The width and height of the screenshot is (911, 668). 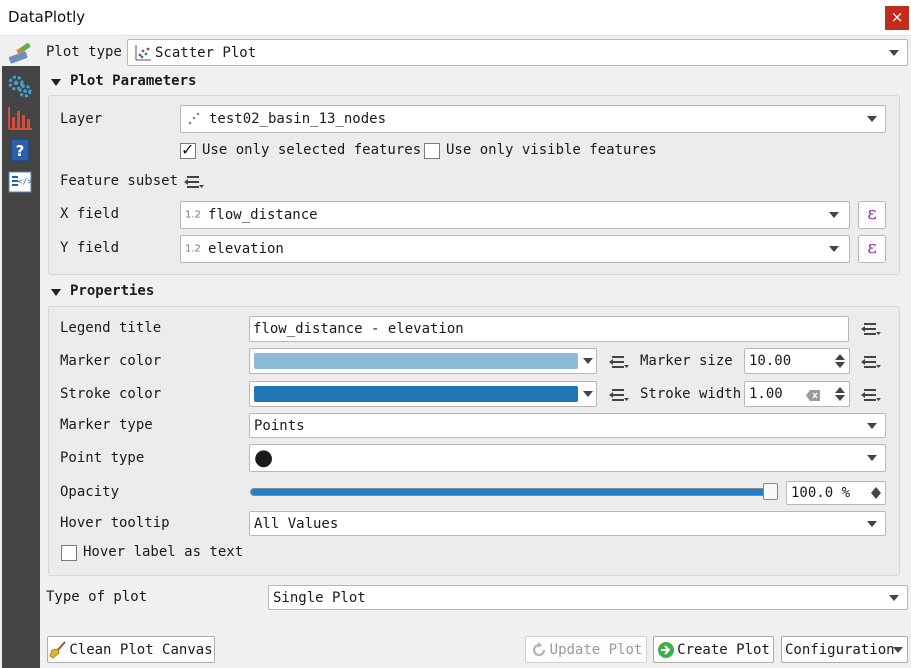 I want to click on plot-brush-icon, so click(x=20, y=53).